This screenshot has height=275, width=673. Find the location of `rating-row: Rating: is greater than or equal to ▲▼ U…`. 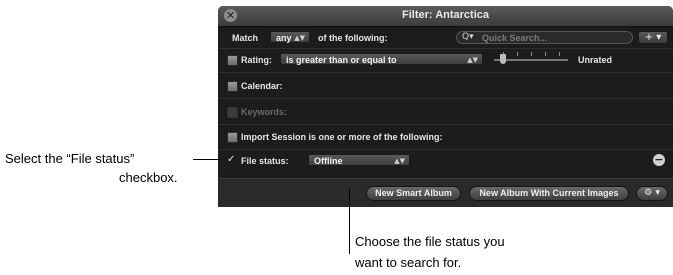

rating-row: Rating: is greater than or equal to ▲▼ U… is located at coordinates (445, 61).